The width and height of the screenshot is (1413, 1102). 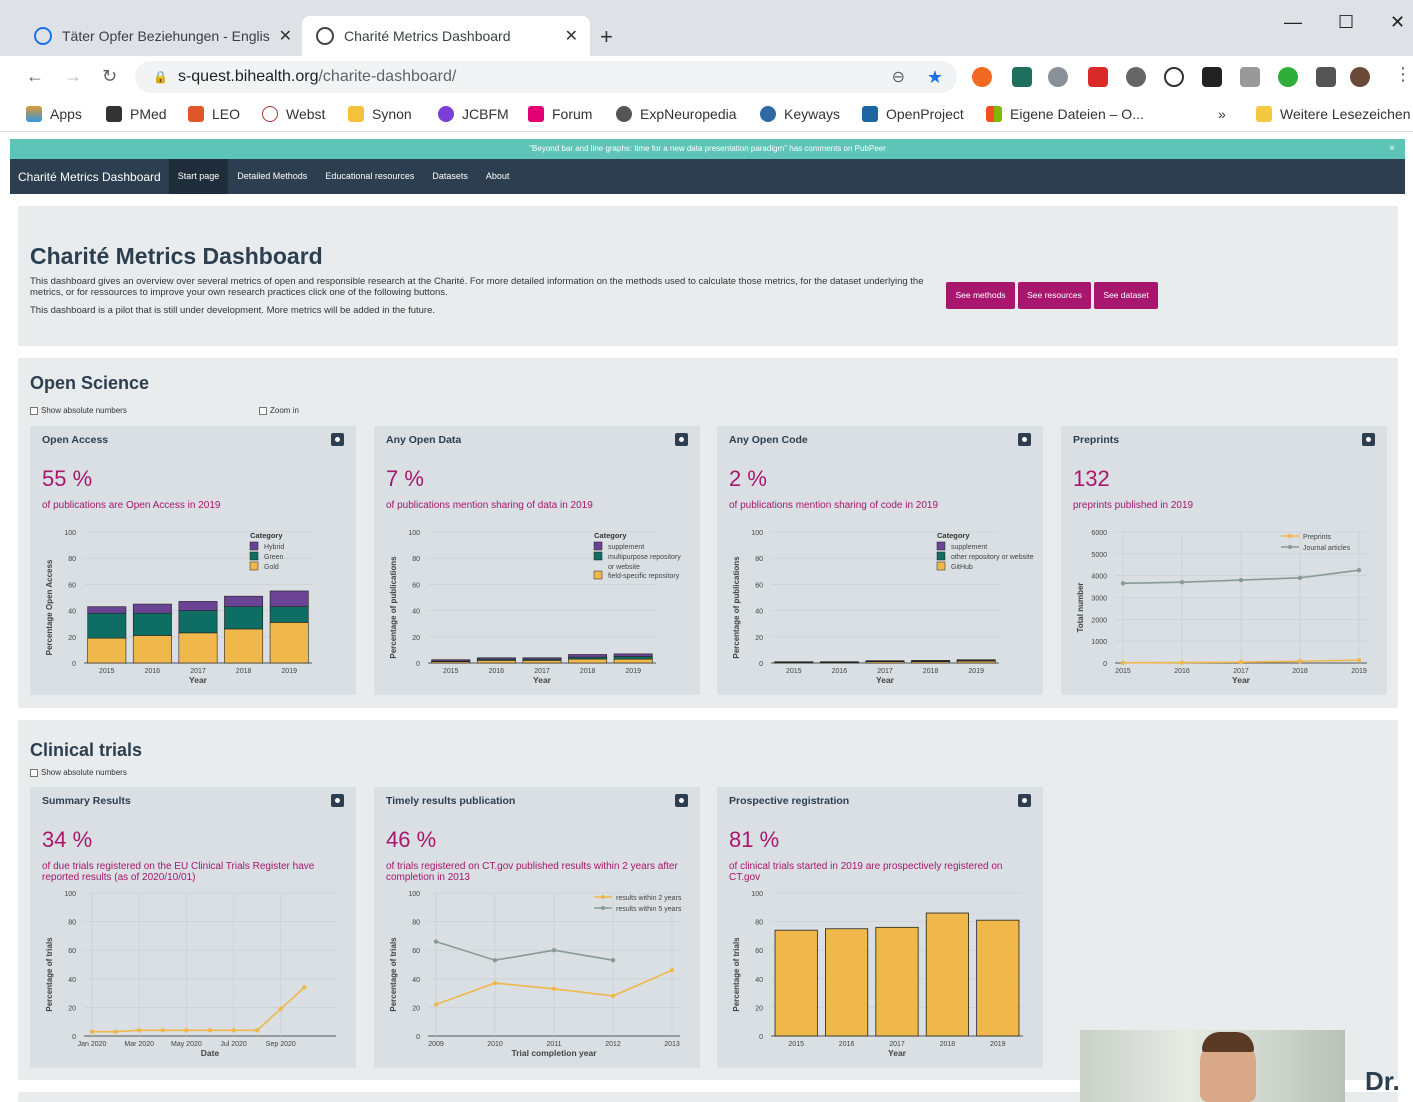 What do you see at coordinates (524, 951) in the screenshot?
I see `series-line` at bounding box center [524, 951].